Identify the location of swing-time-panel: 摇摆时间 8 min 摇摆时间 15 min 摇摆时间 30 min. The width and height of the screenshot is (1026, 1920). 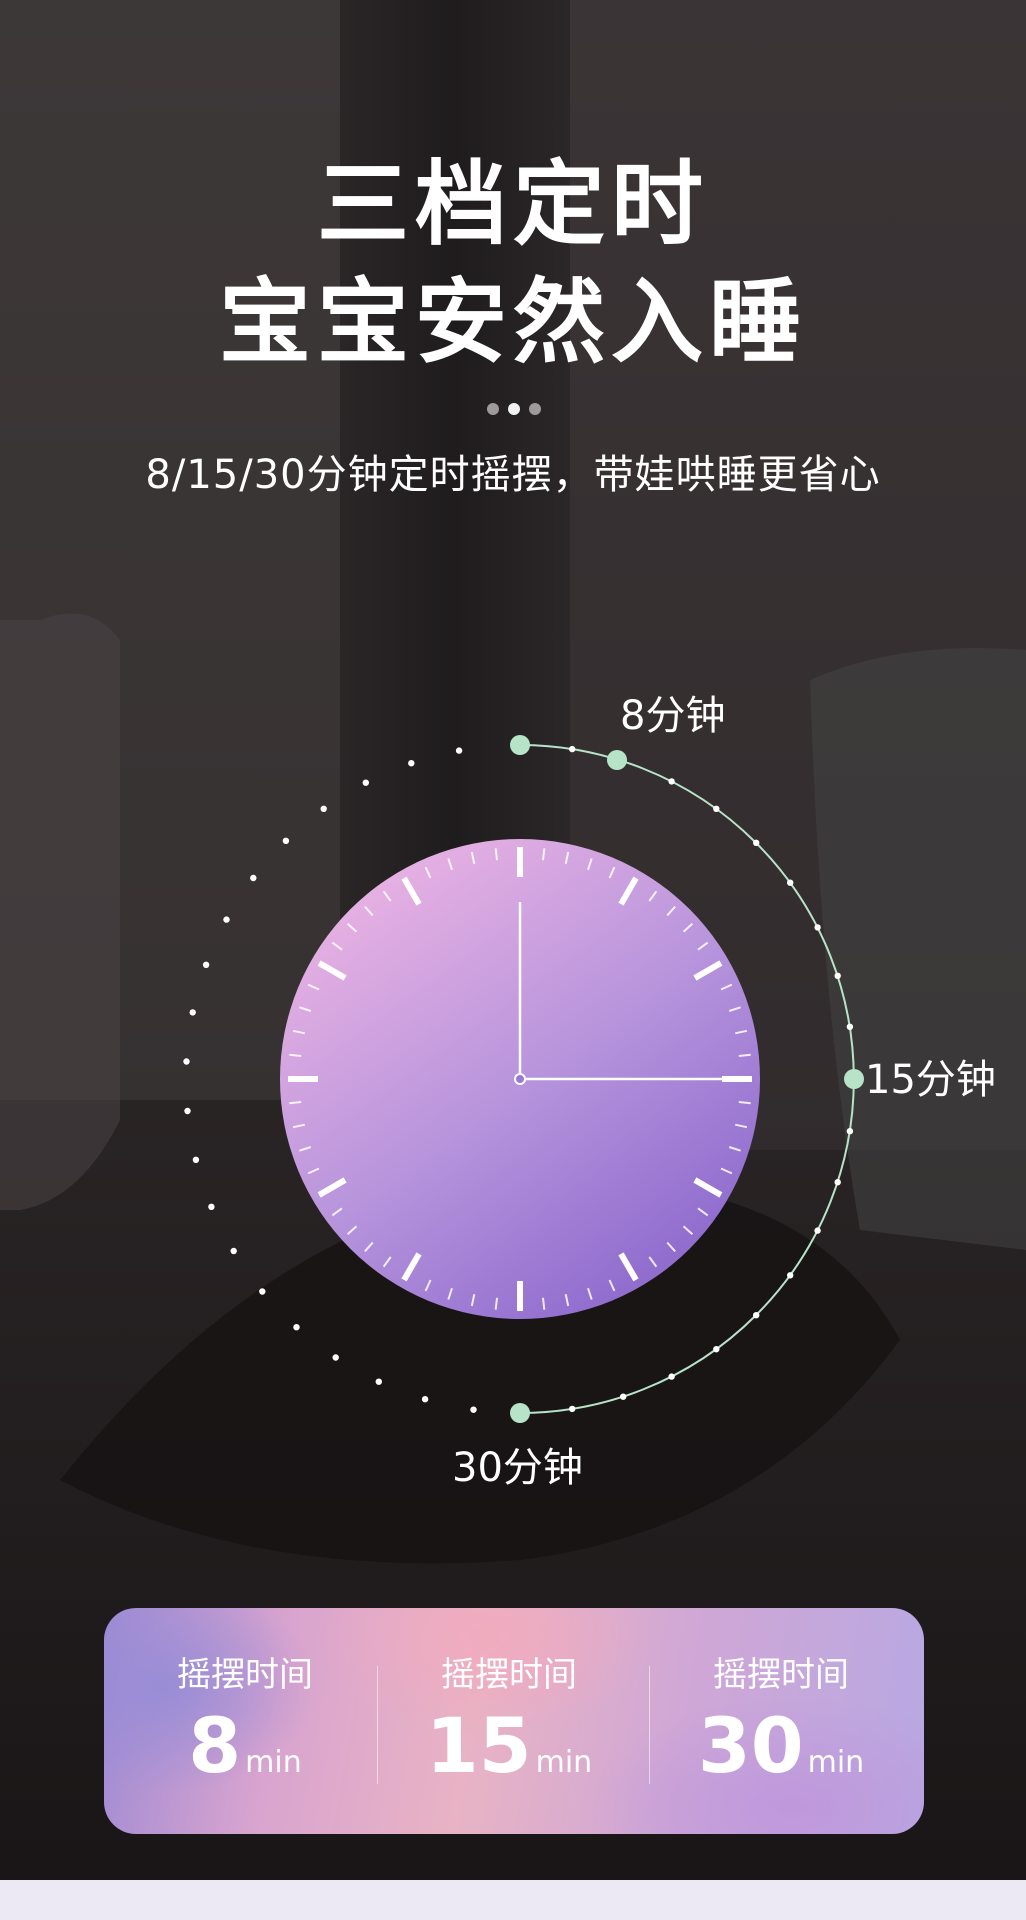
(514, 1721).